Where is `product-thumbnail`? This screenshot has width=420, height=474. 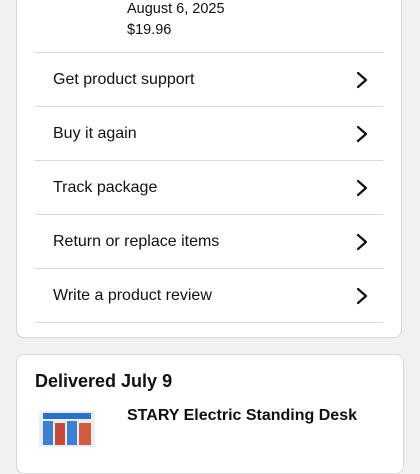
product-thumbnail is located at coordinates (67, 427).